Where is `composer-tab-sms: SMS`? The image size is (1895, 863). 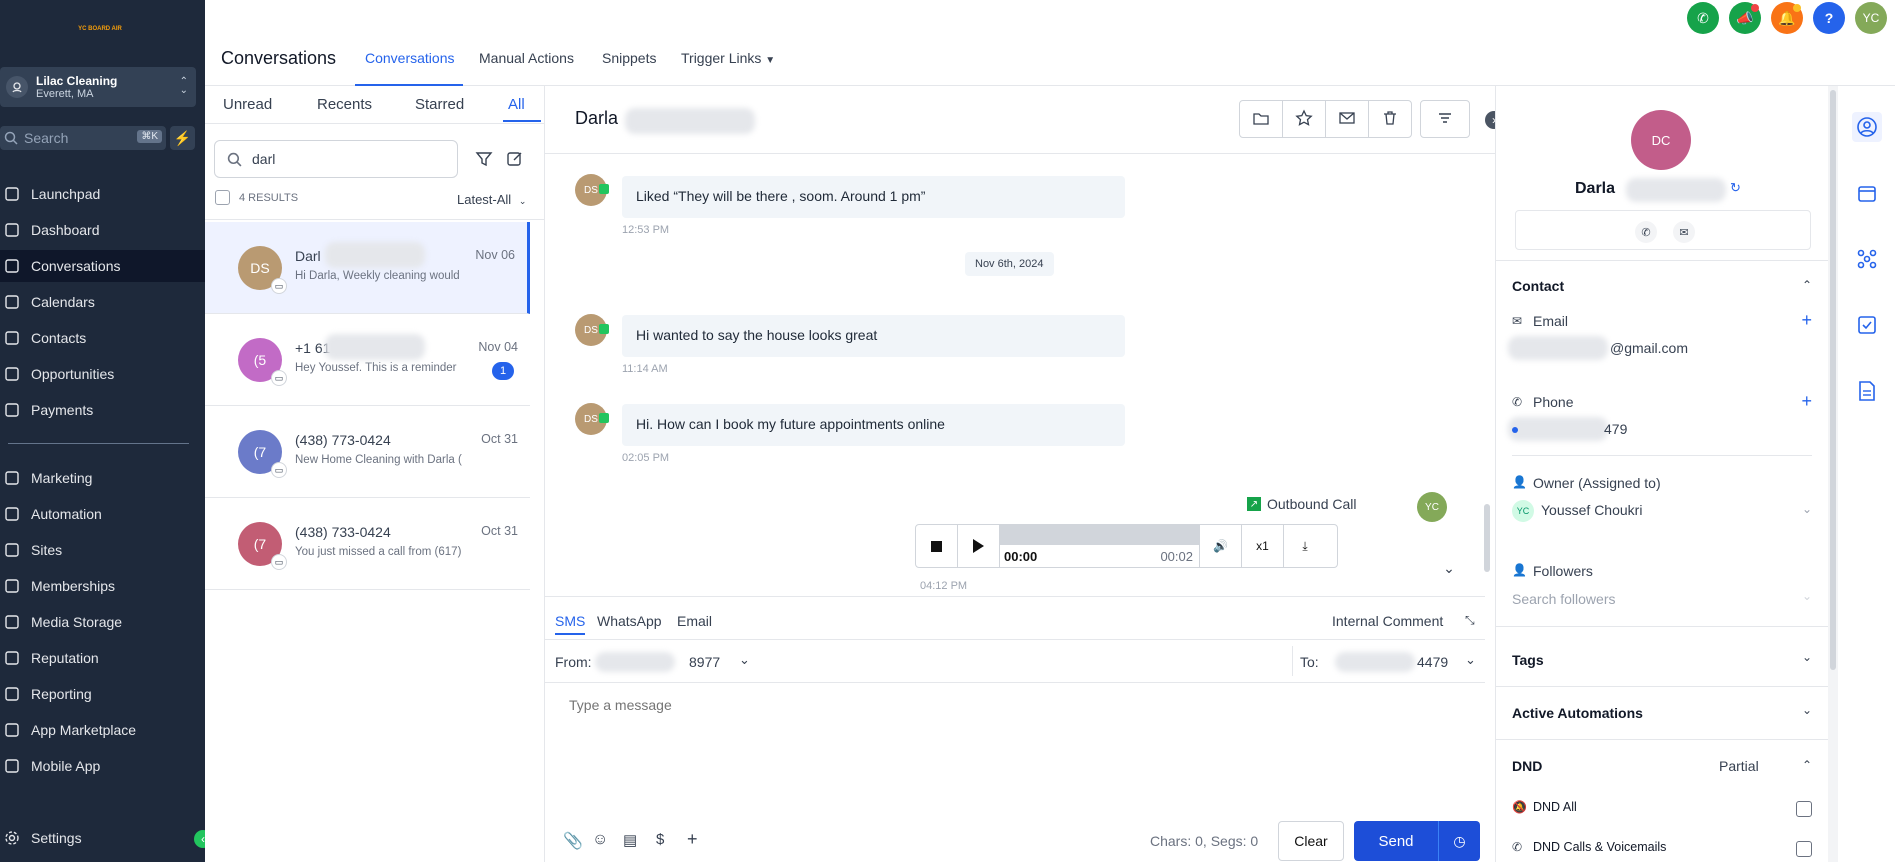
composer-tab-sms: SMS is located at coordinates (570, 621).